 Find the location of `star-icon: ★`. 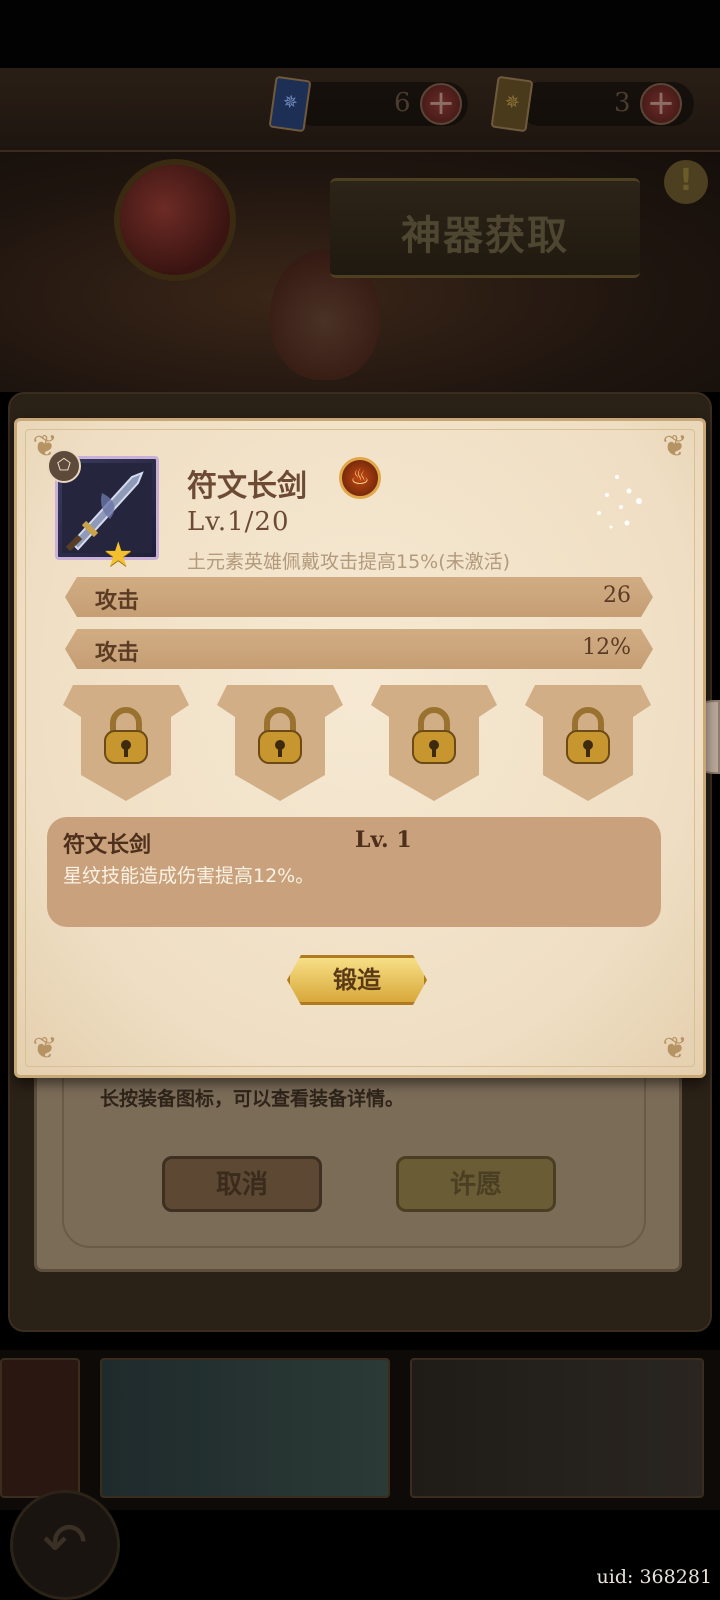

star-icon: ★ is located at coordinates (118, 555).